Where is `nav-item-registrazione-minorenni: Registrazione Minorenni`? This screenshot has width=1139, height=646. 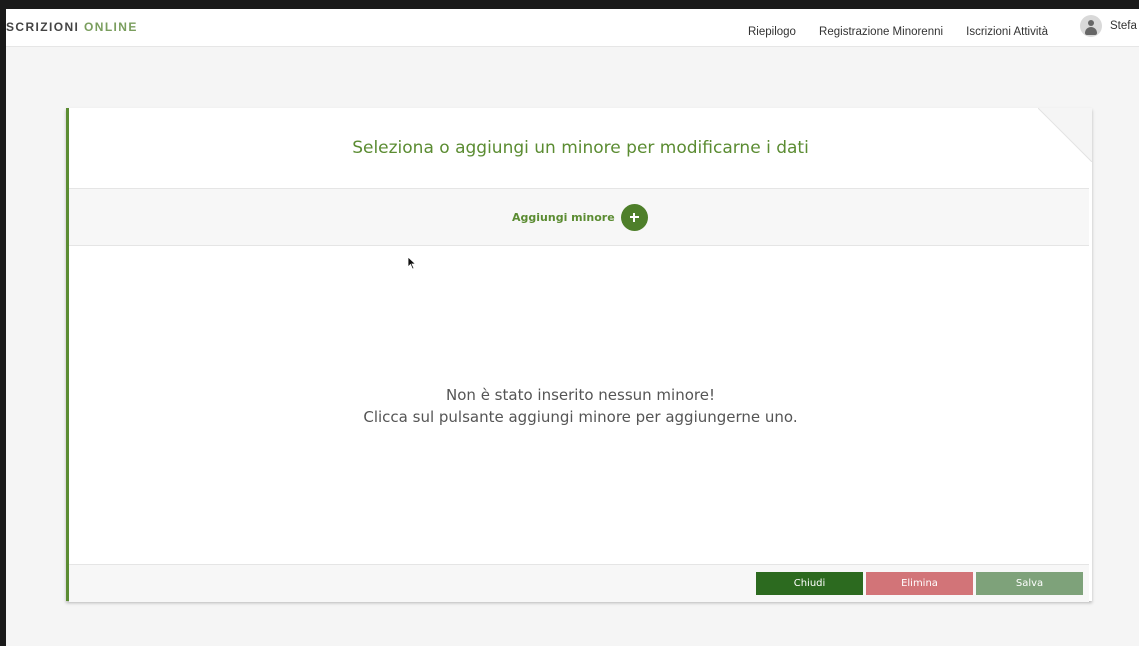
nav-item-registrazione-minorenni: Registrazione Minorenni is located at coordinates (881, 32).